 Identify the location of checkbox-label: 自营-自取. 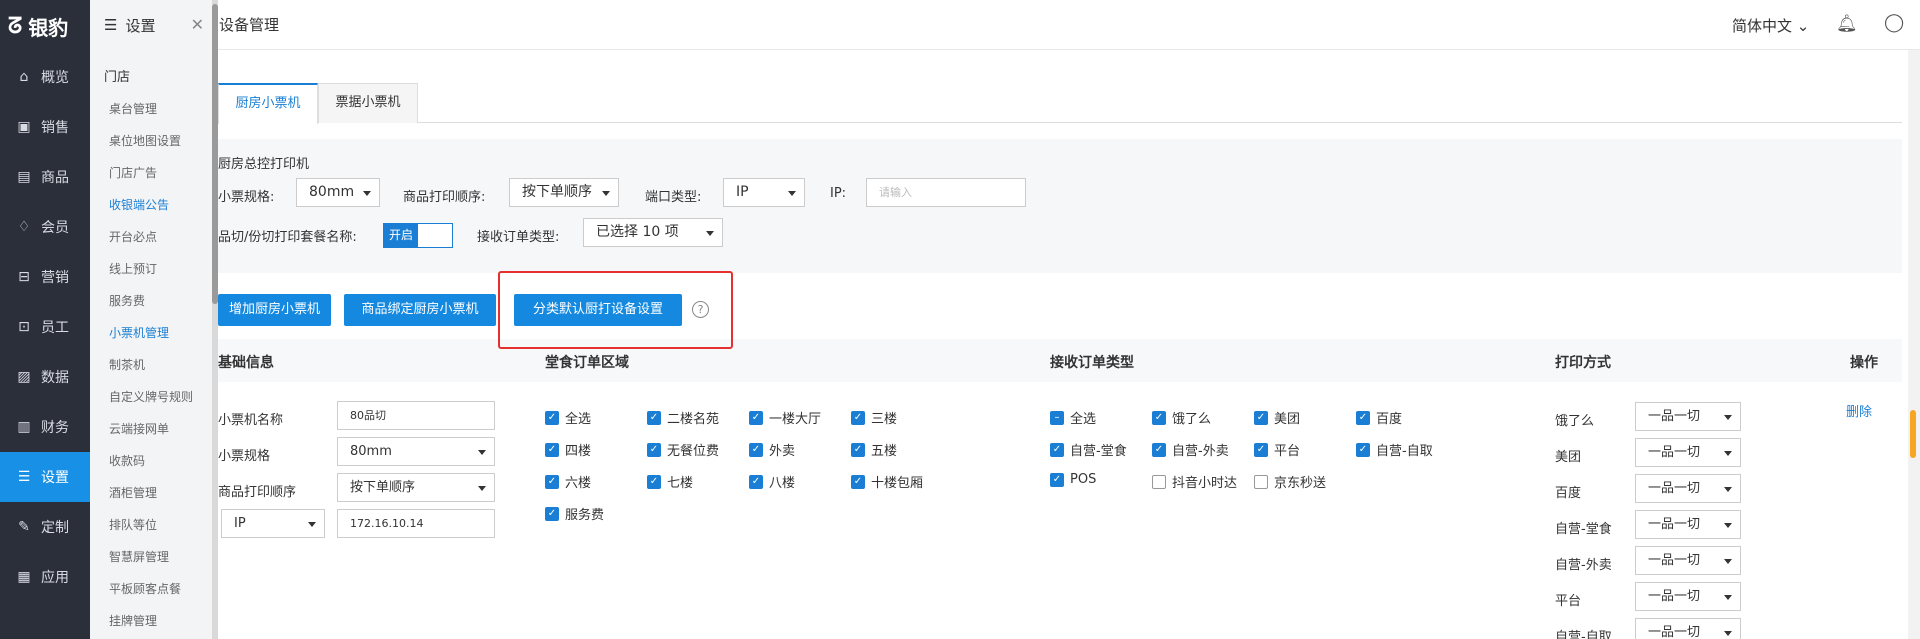
(1404, 451).